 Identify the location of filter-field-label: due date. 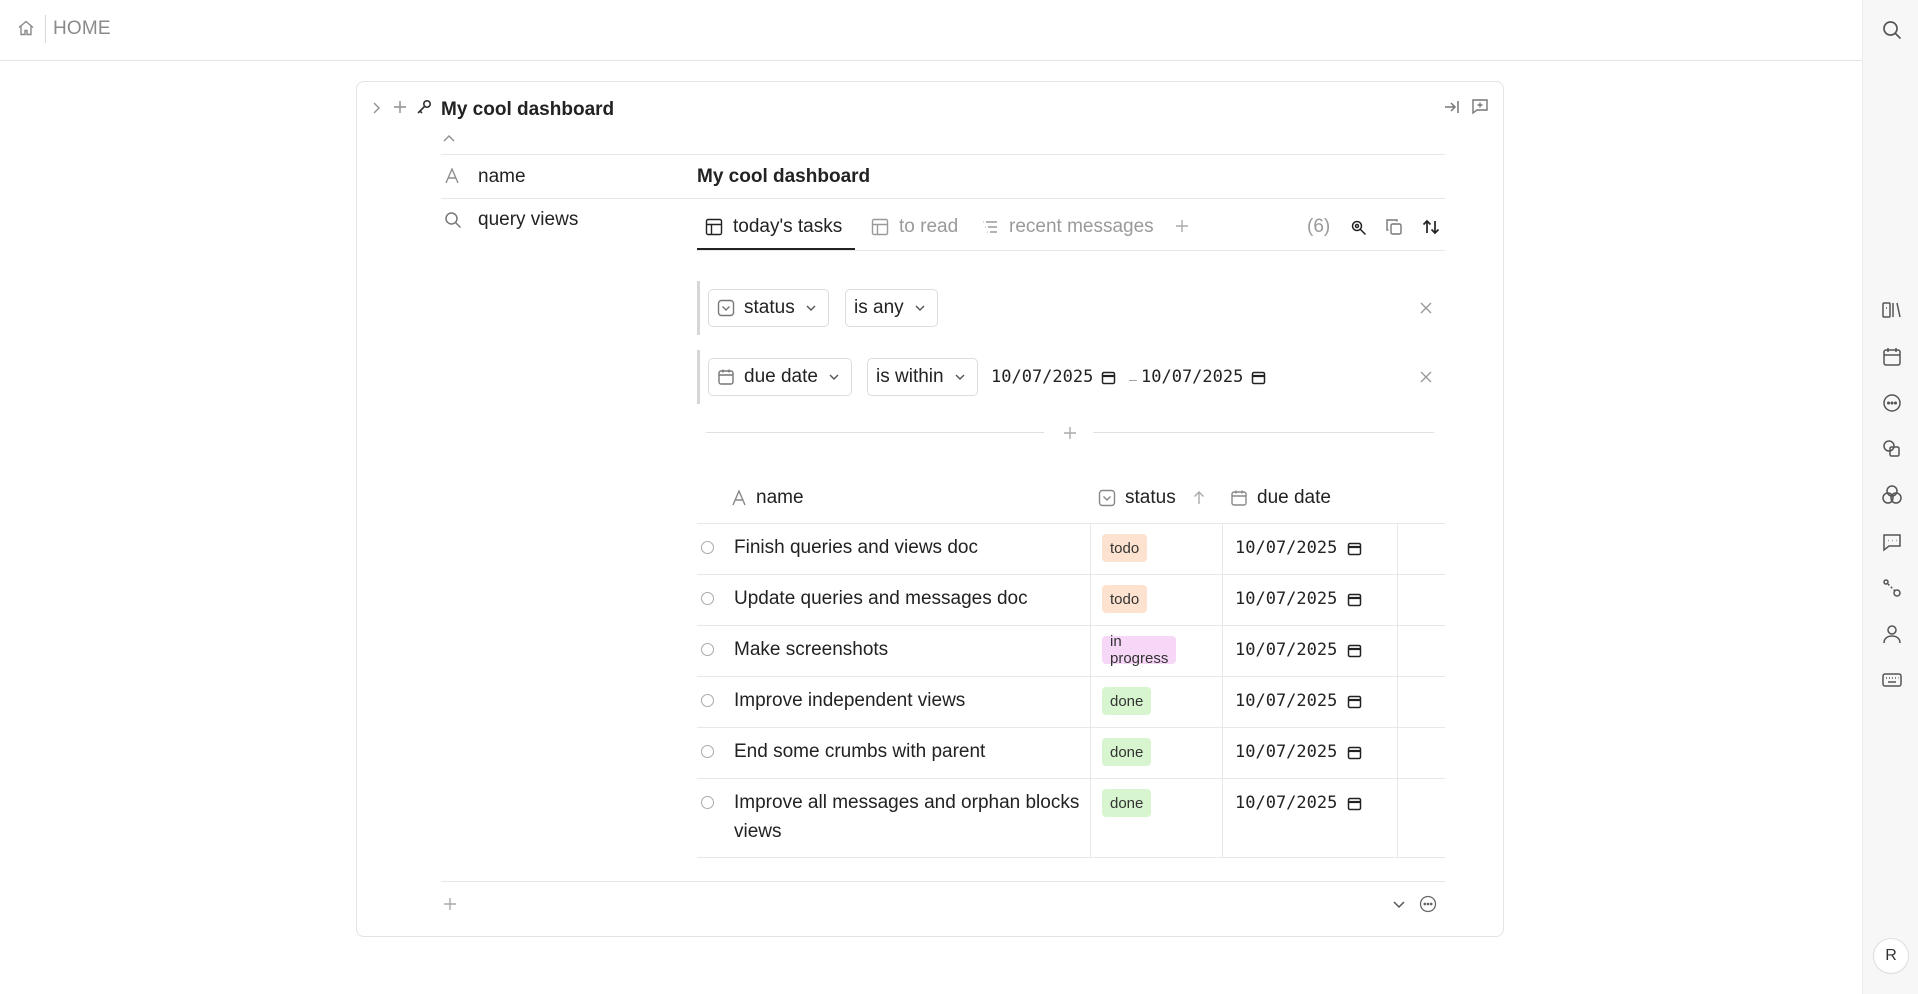
(781, 376).